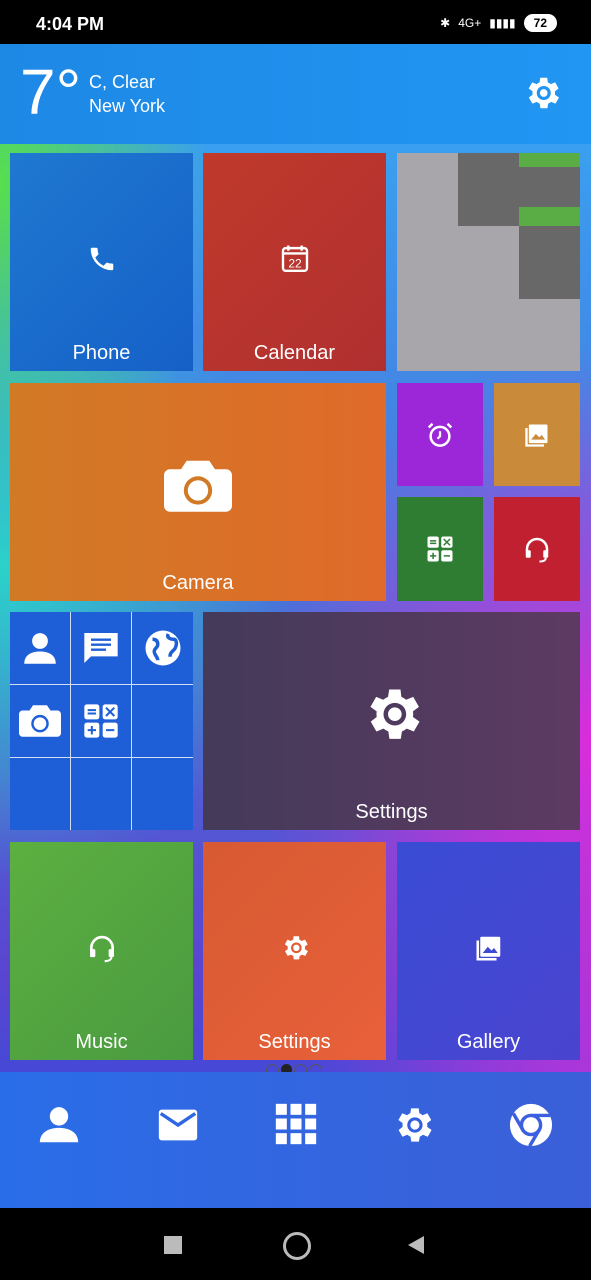 The width and height of the screenshot is (591, 1280). What do you see at coordinates (488, 262) in the screenshot?
I see `photo-tile` at bounding box center [488, 262].